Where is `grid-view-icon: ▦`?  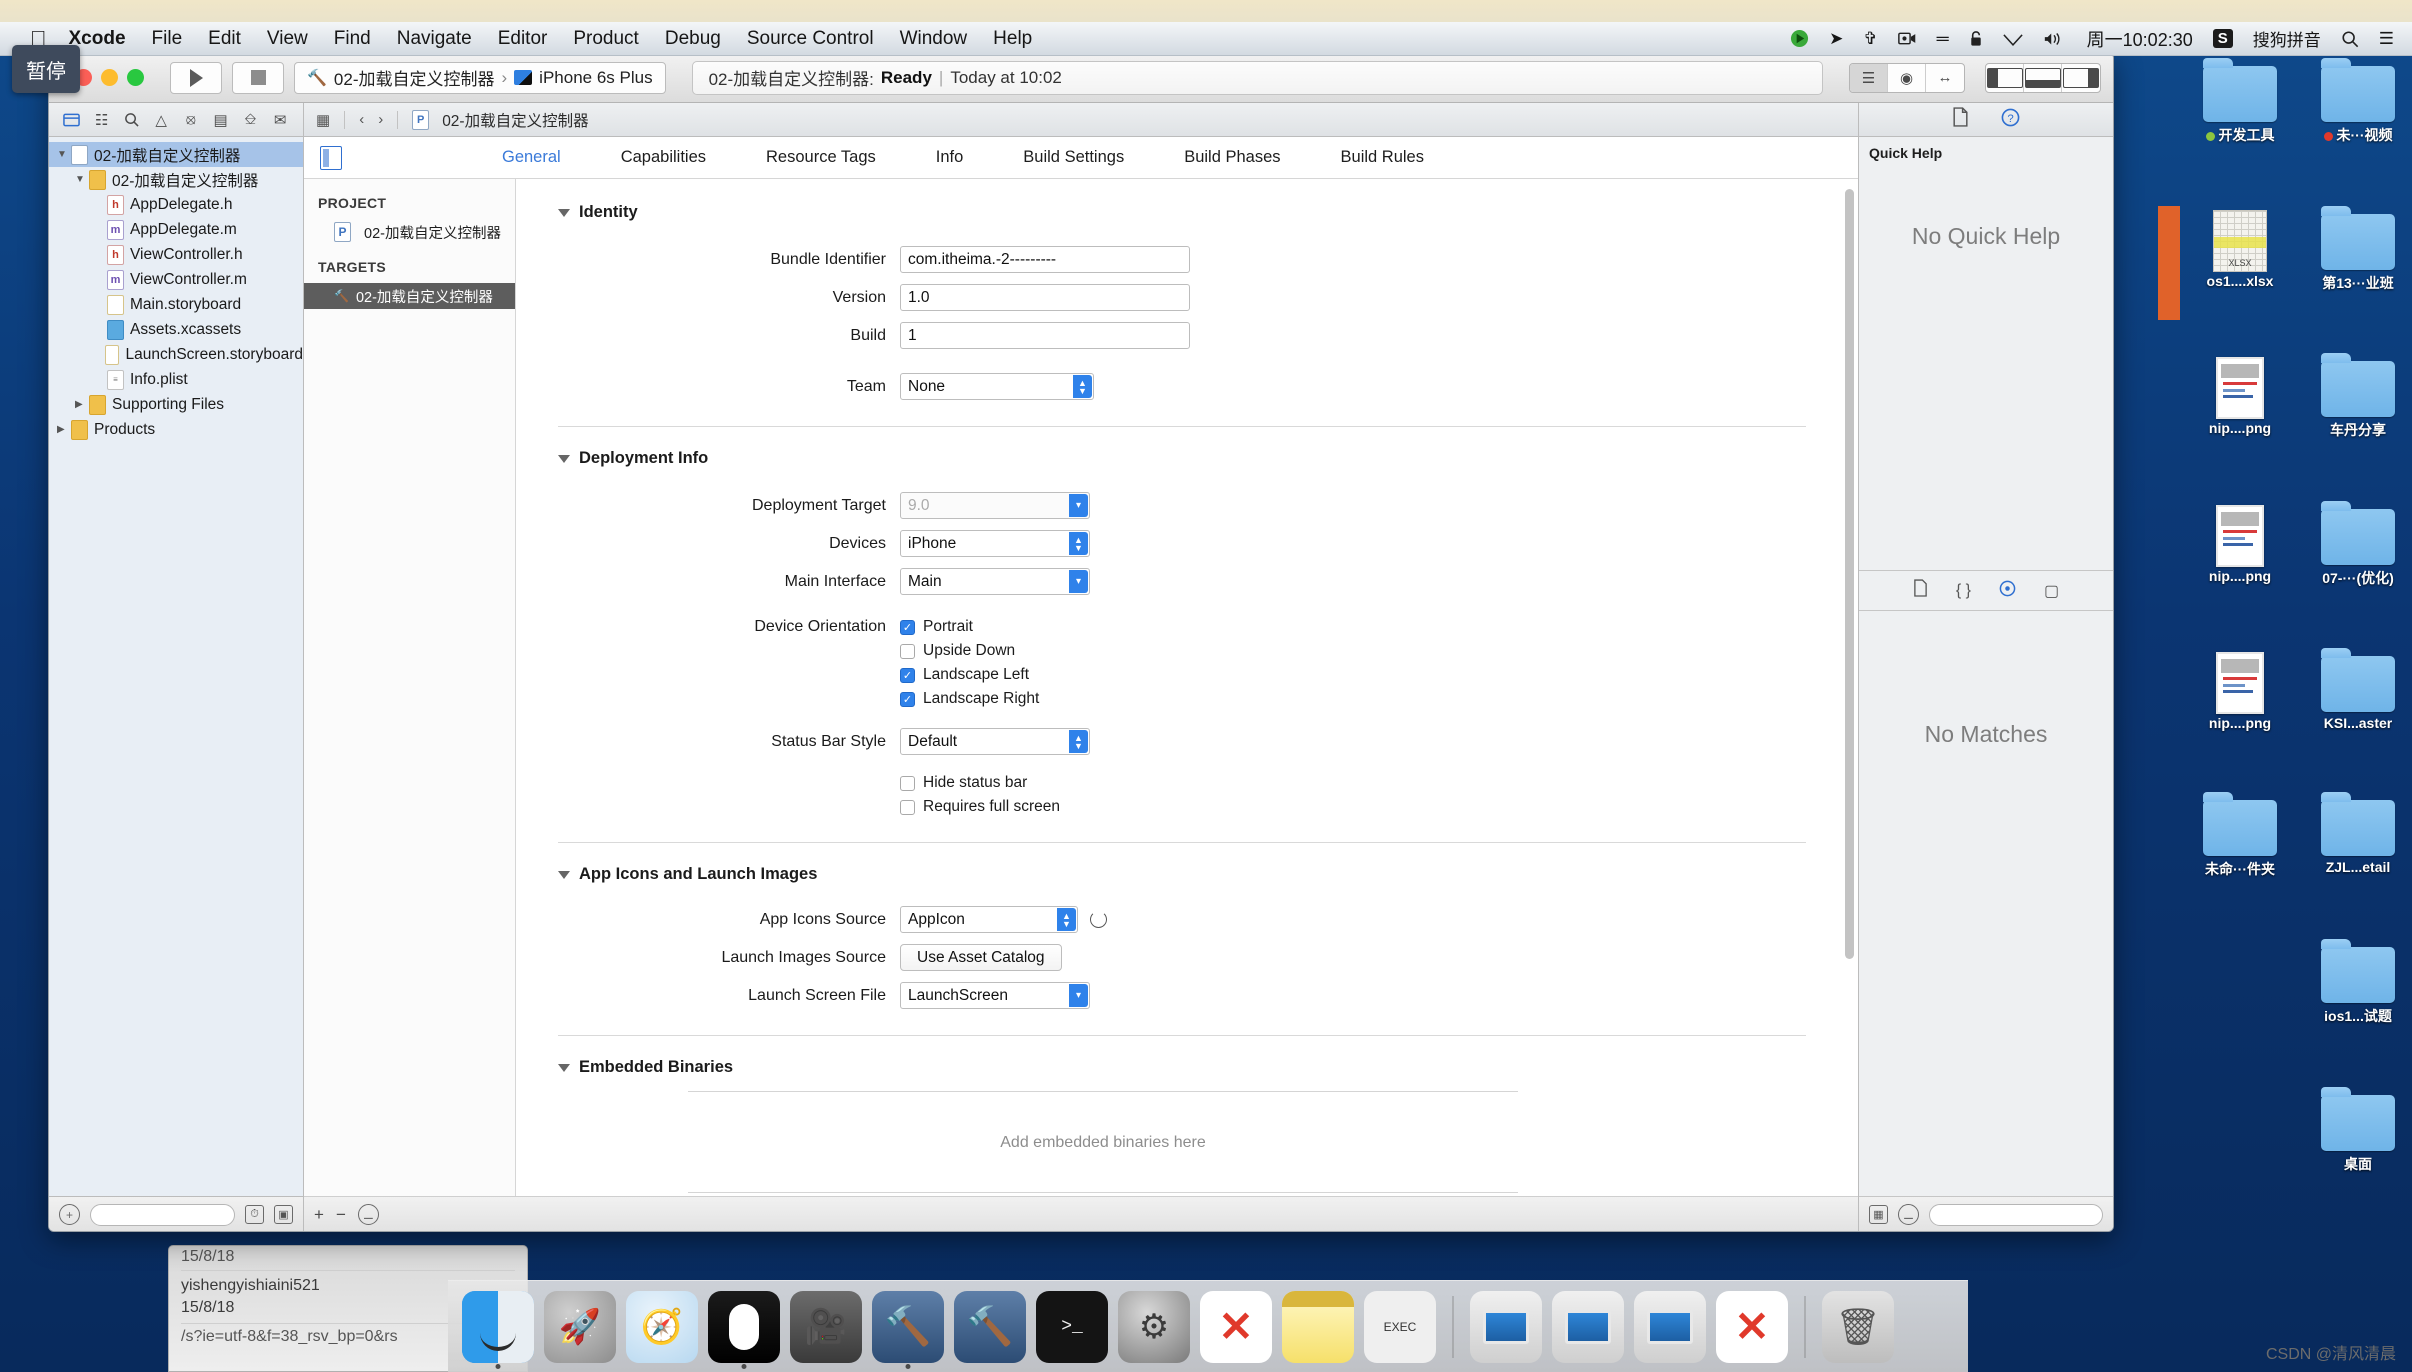 grid-view-icon: ▦ is located at coordinates (1878, 1214).